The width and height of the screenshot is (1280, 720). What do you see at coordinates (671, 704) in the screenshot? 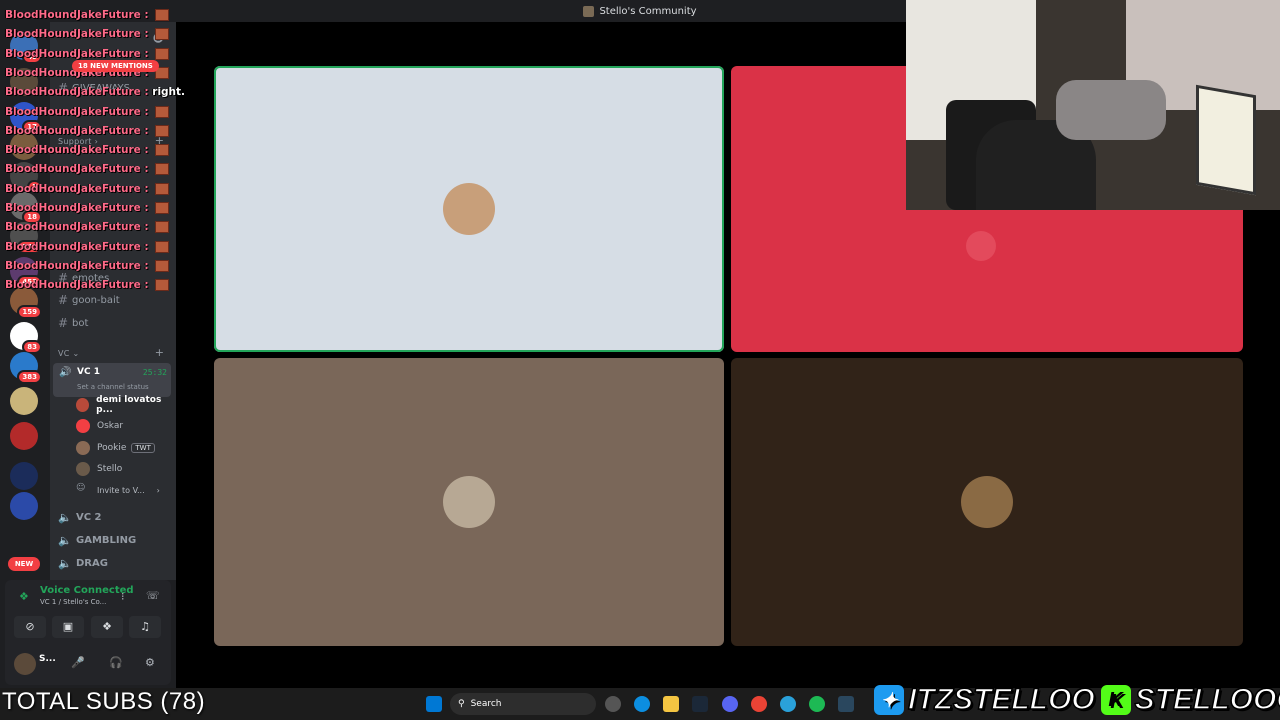
I see `file-explorer-icon` at bounding box center [671, 704].